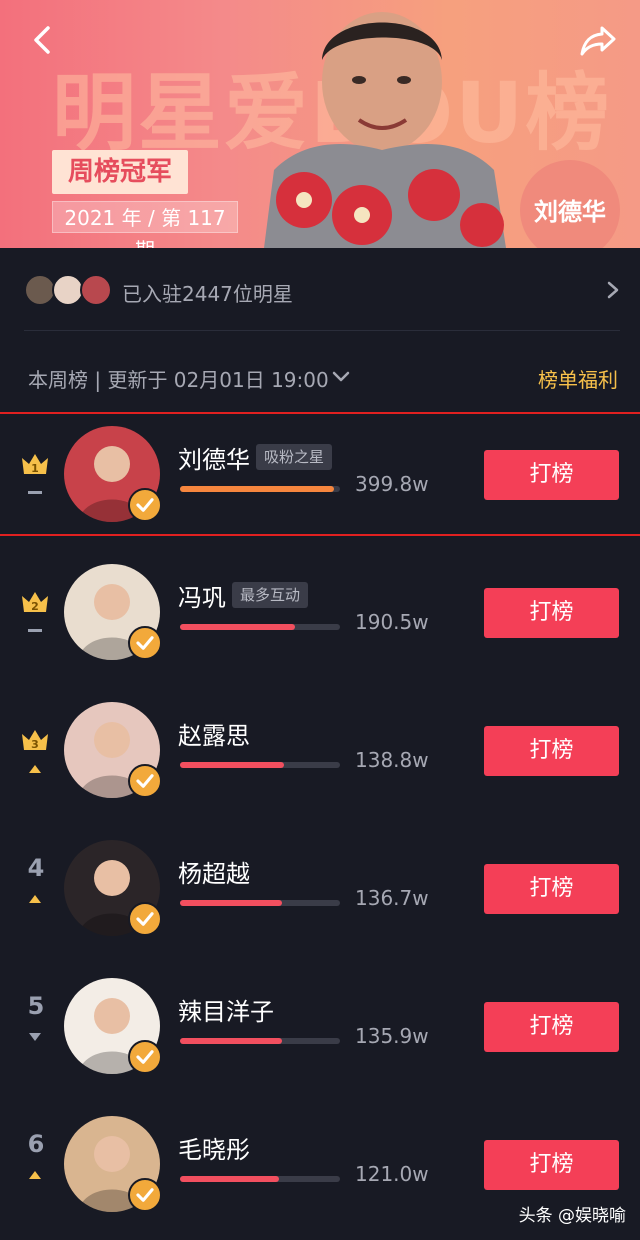 The image size is (640, 1240). What do you see at coordinates (320, 612) in the screenshot?
I see `ranking-row: 2 冯巩 最多互动 190.5w 打榜` at bounding box center [320, 612].